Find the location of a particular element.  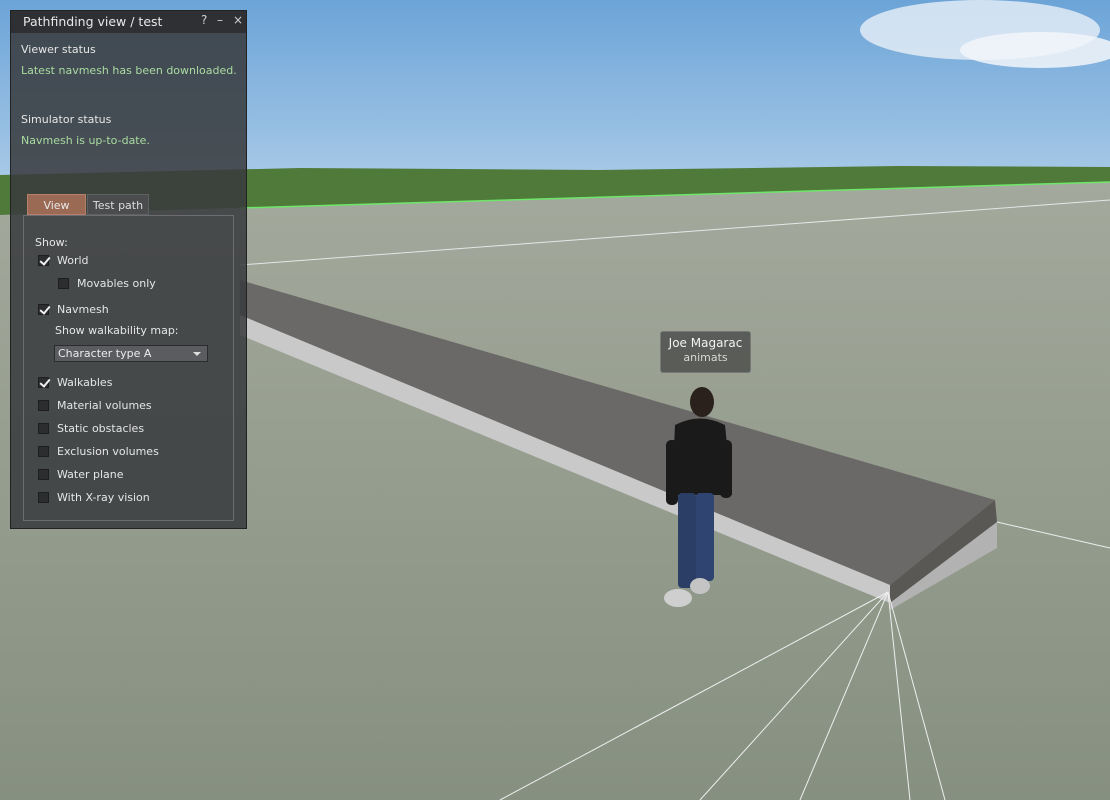

water-plane-checkbox: Water plane is located at coordinates (81, 474).